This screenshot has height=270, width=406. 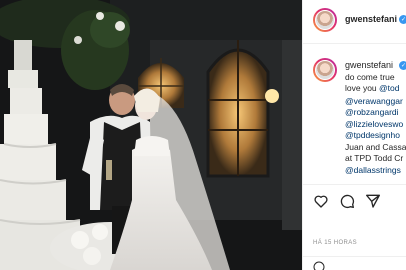 I want to click on caption-line: @lizzieloveswo, so click(x=374, y=124).